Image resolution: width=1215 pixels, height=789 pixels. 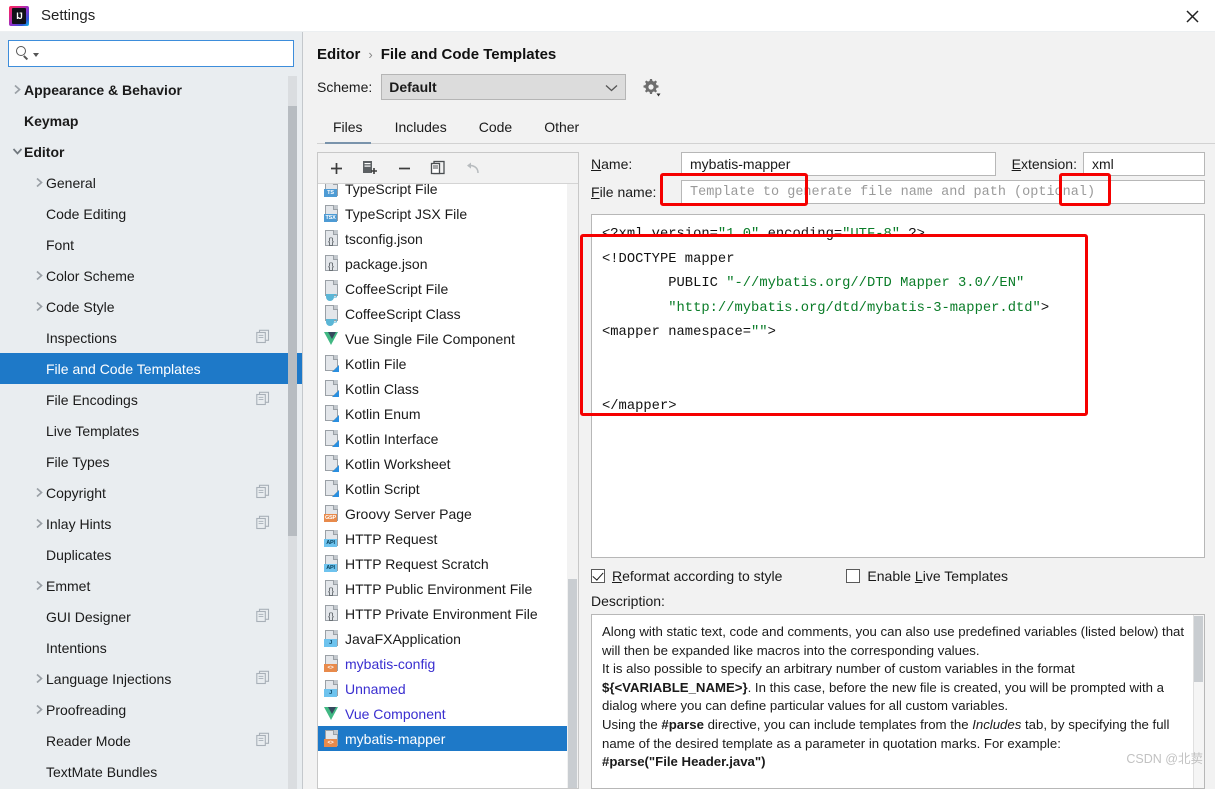 I want to click on reformat-checkbox: Reformat according to style, so click(x=686, y=576).